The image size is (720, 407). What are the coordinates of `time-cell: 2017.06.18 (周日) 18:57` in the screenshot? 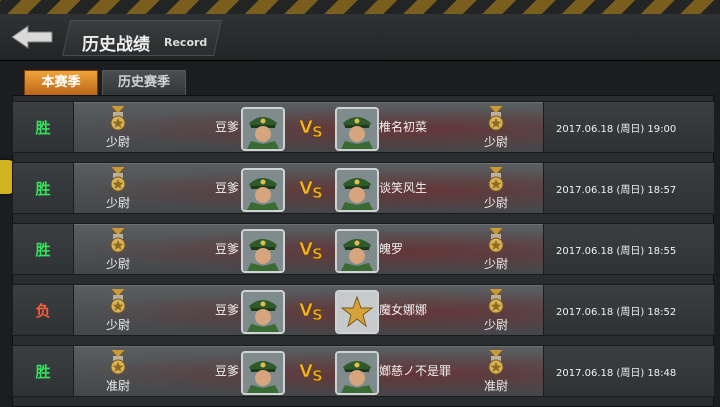 It's located at (628, 188).